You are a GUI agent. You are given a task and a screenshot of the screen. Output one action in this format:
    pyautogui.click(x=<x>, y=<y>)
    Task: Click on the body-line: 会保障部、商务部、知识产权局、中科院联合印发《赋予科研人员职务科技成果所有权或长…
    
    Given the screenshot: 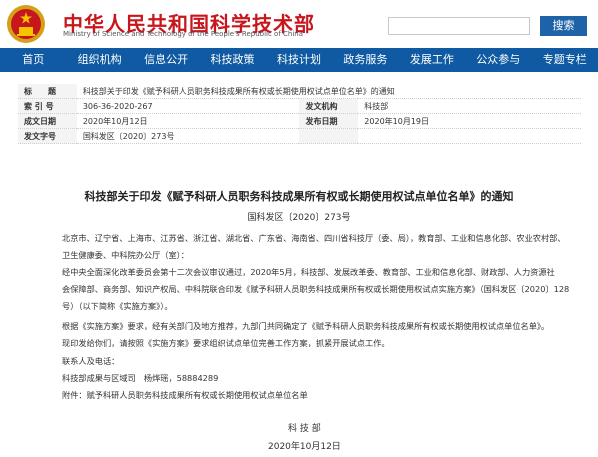 What is the action you would take?
    pyautogui.click(x=316, y=289)
    